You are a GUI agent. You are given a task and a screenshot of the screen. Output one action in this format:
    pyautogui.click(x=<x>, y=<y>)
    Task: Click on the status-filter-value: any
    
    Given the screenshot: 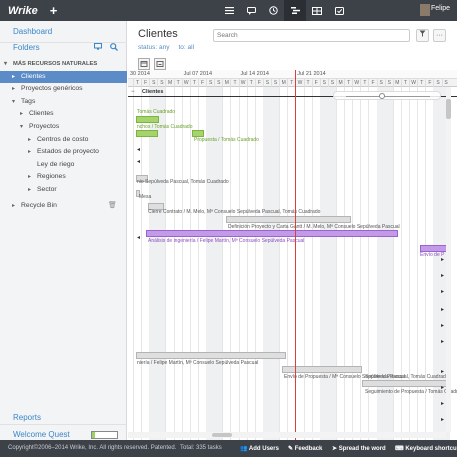 What is the action you would take?
    pyautogui.click(x=164, y=47)
    